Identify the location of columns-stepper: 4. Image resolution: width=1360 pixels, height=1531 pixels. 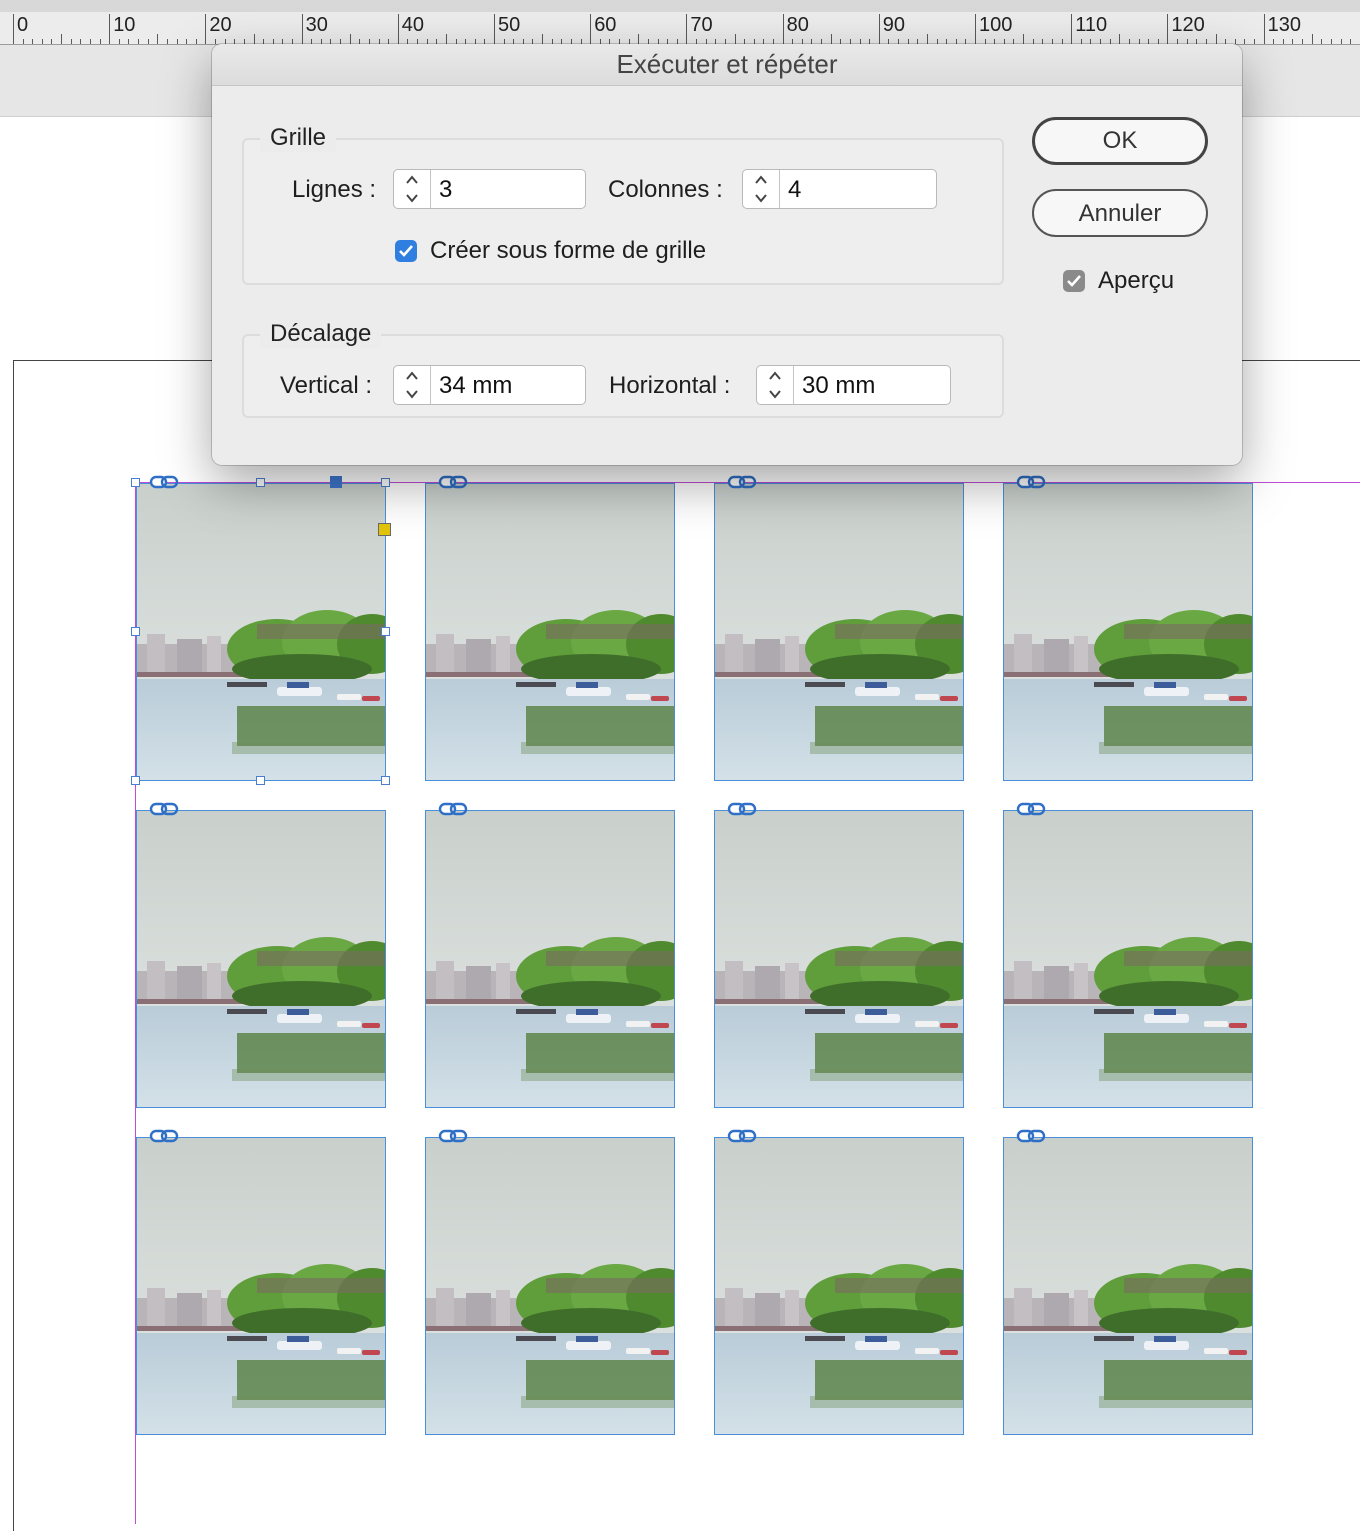
(839, 189).